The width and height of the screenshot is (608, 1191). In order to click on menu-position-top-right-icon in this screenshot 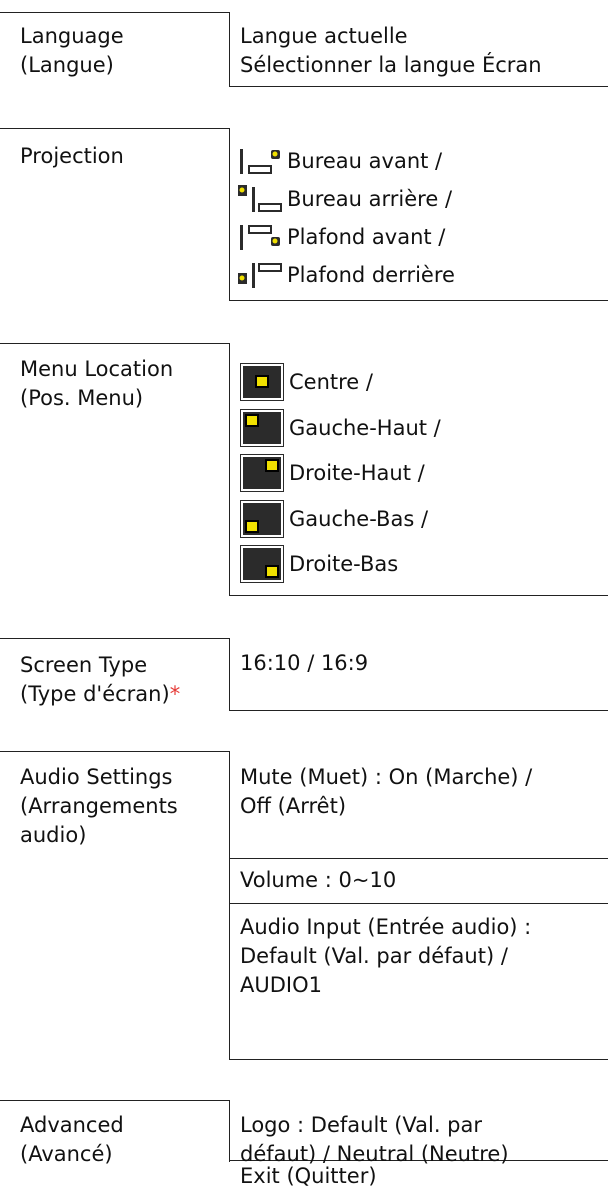, I will do `click(262, 473)`.